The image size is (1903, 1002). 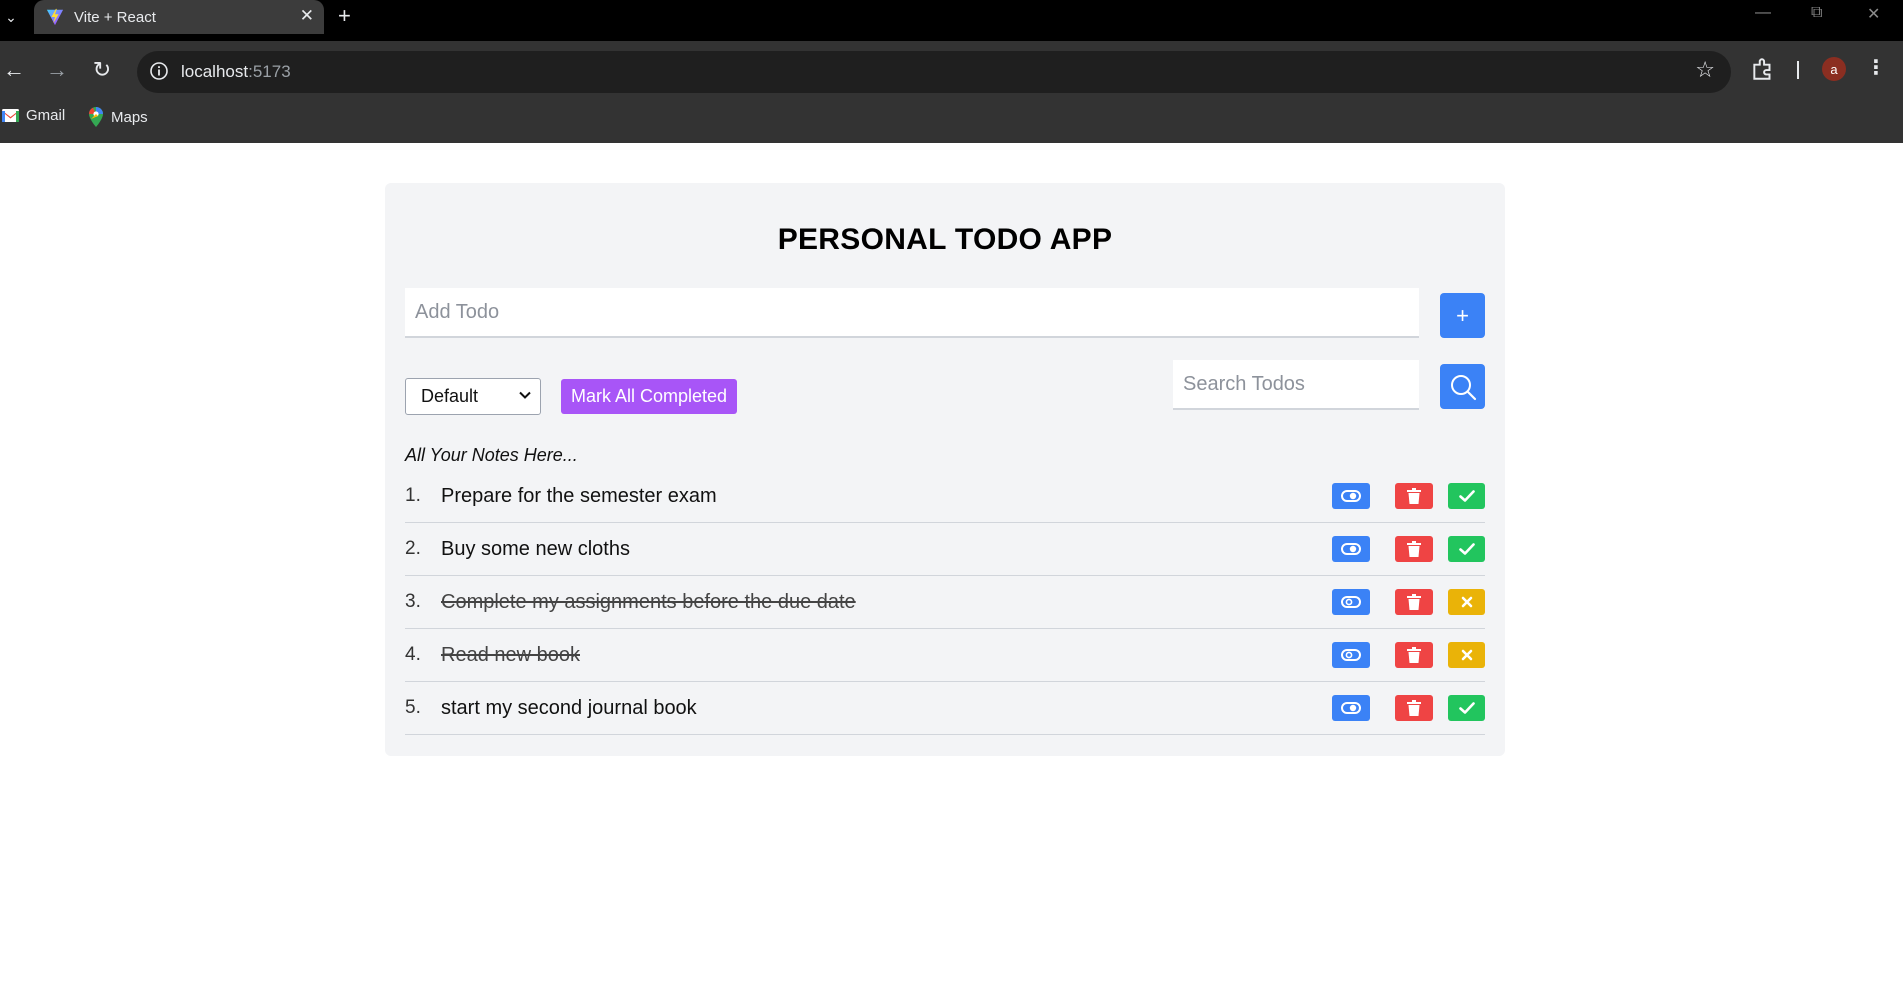 What do you see at coordinates (569, 708) in the screenshot?
I see `todo-text: start my second journal book` at bounding box center [569, 708].